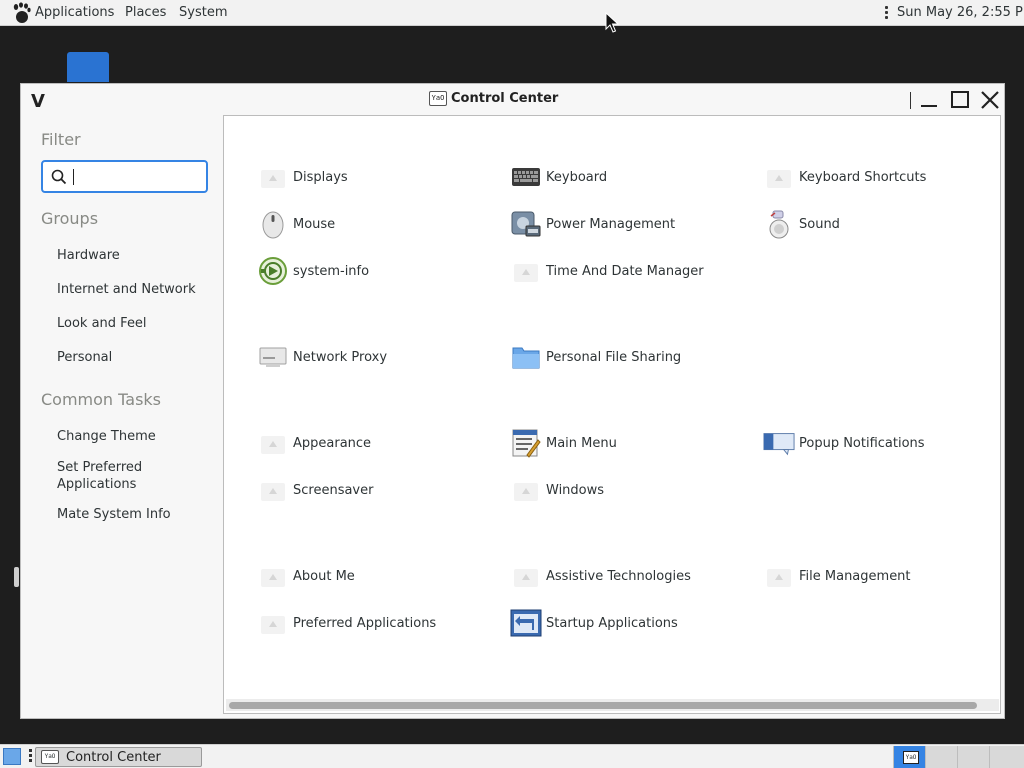 This screenshot has width=1024, height=768. Describe the element at coordinates (84, 357) in the screenshot. I see `sidebar-item-personal: Personal` at that location.